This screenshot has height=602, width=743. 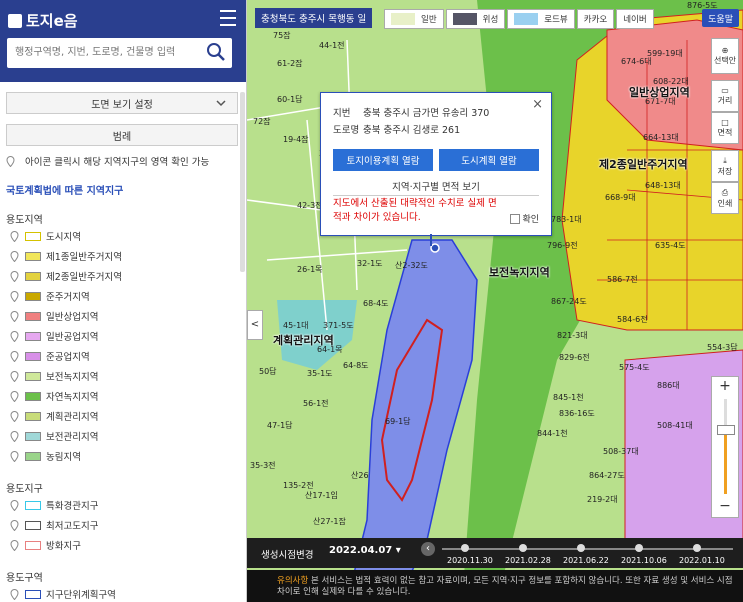 I want to click on legend-item: 보전관리지역, so click(x=122, y=436).